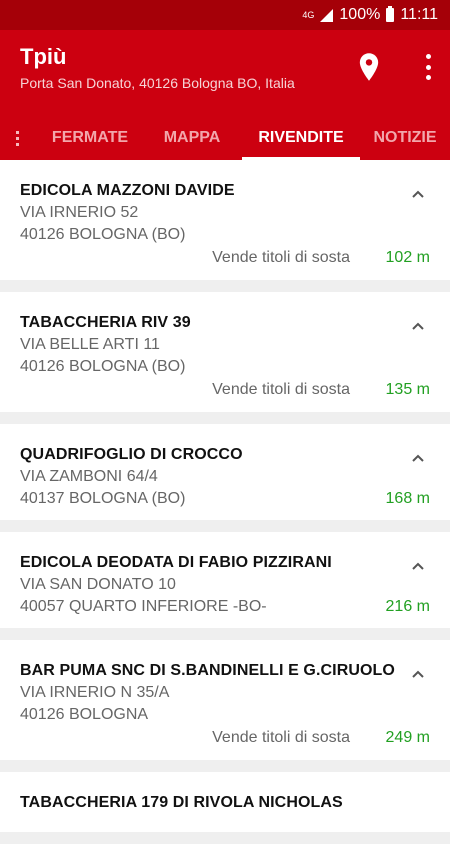 Image resolution: width=450 pixels, height=844 pixels. What do you see at coordinates (84, 714) in the screenshot?
I see `shop-city: 40126 BOLOGNA` at bounding box center [84, 714].